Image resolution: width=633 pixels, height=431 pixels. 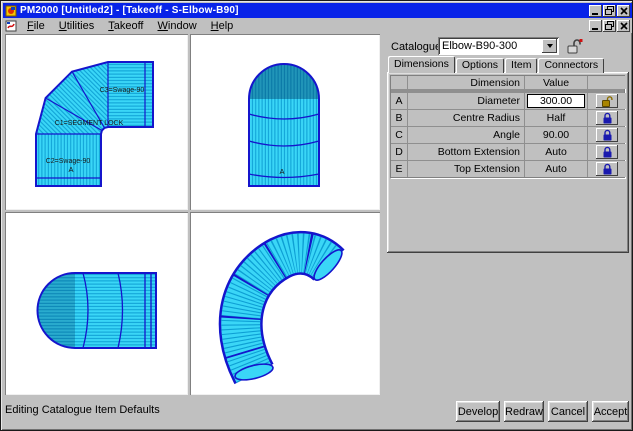 What do you see at coordinates (82, 410) in the screenshot?
I see `status-text: Editing Catalogue Item Defaults` at bounding box center [82, 410].